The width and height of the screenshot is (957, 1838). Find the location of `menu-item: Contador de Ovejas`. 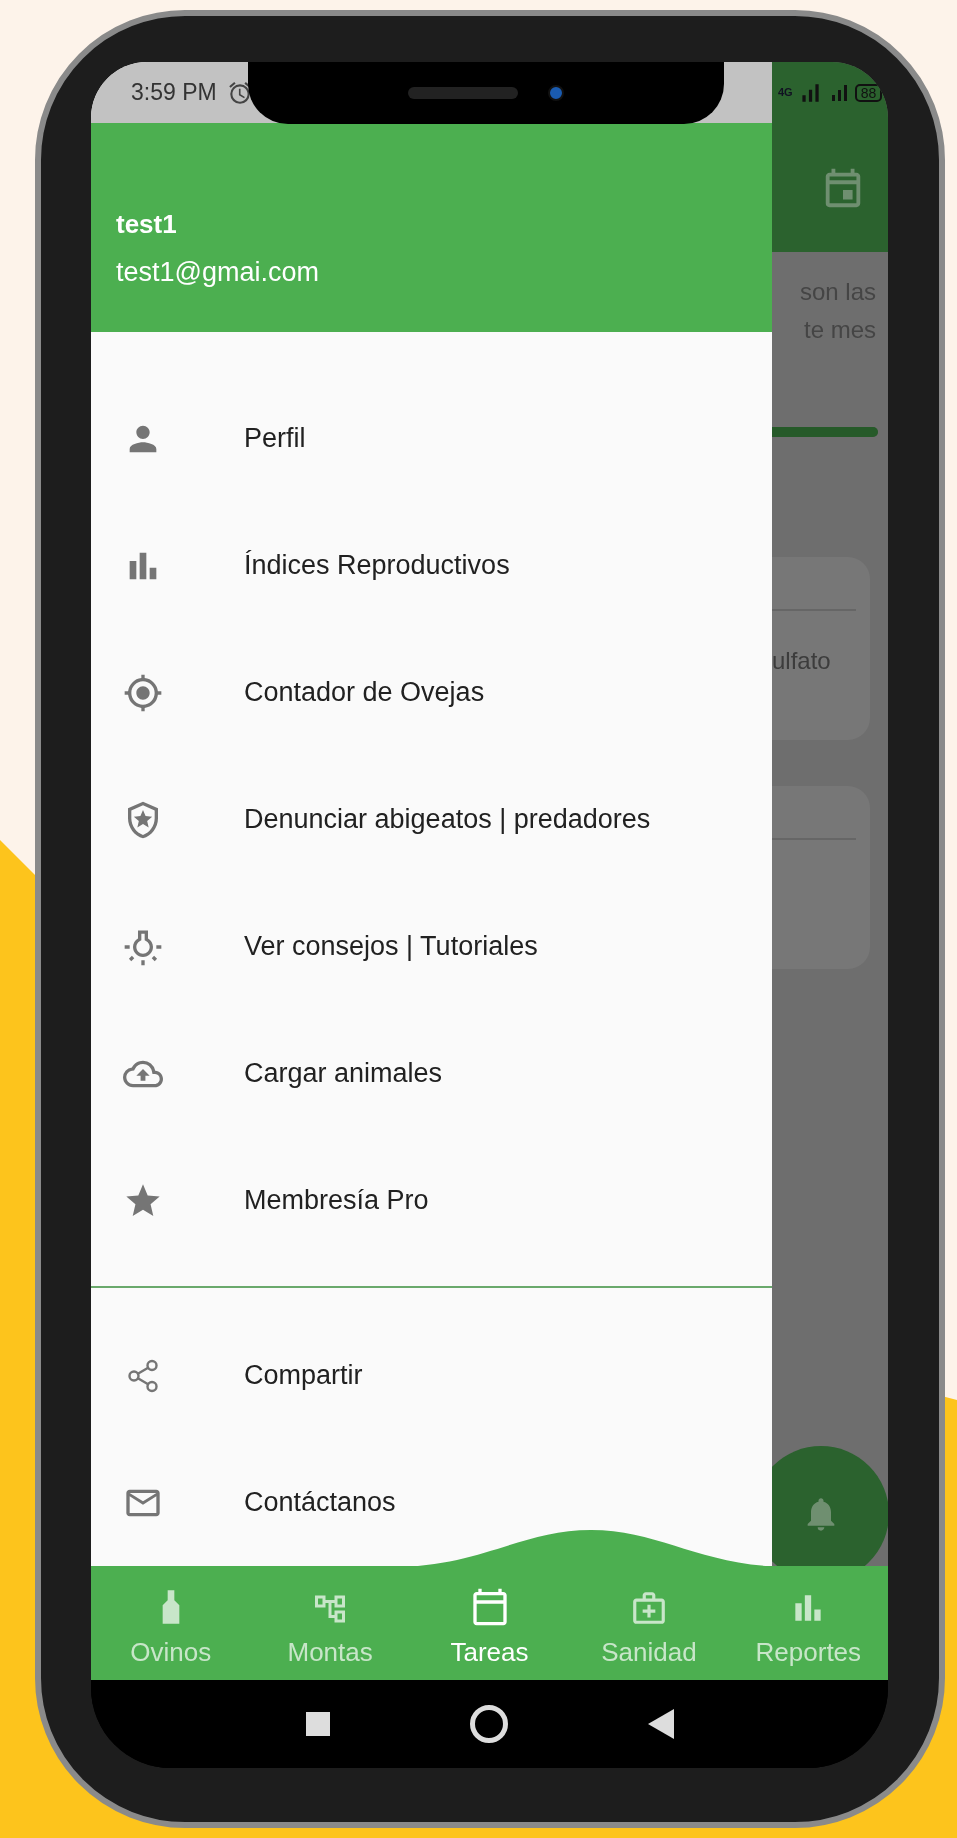

menu-item: Contador de Ovejas is located at coordinates (431, 692).